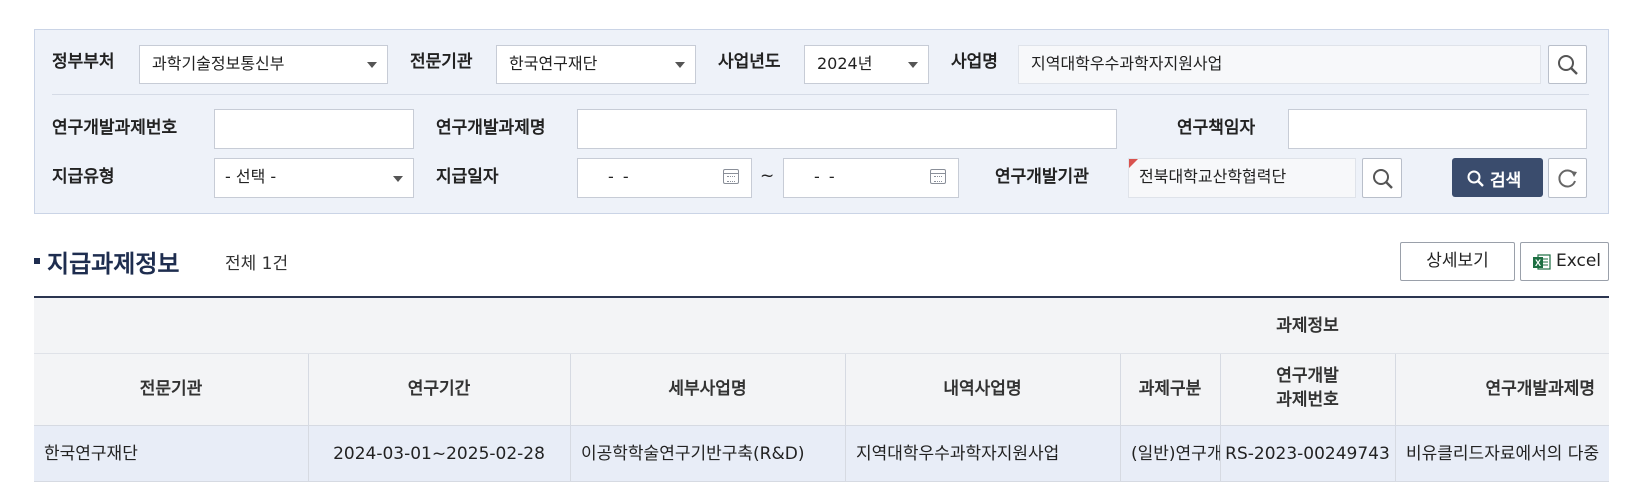  I want to click on program-search-button, so click(1567, 64).